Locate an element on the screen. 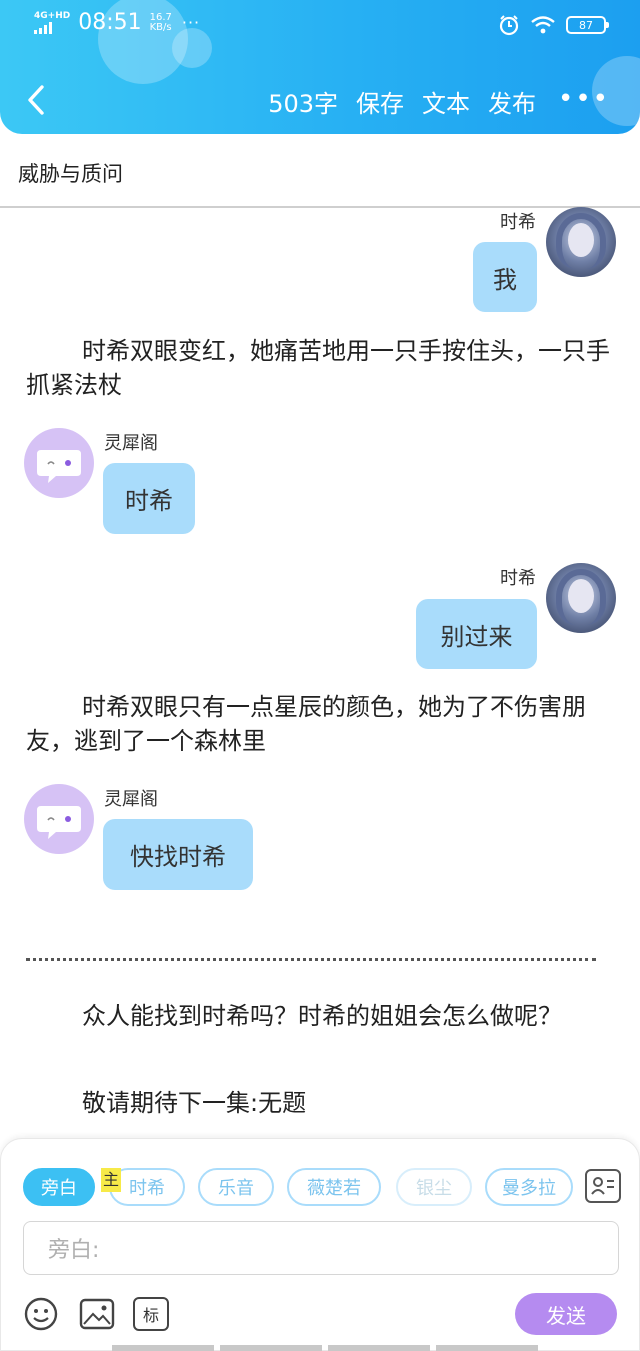  message-input: 旁白: is located at coordinates (321, 1248).